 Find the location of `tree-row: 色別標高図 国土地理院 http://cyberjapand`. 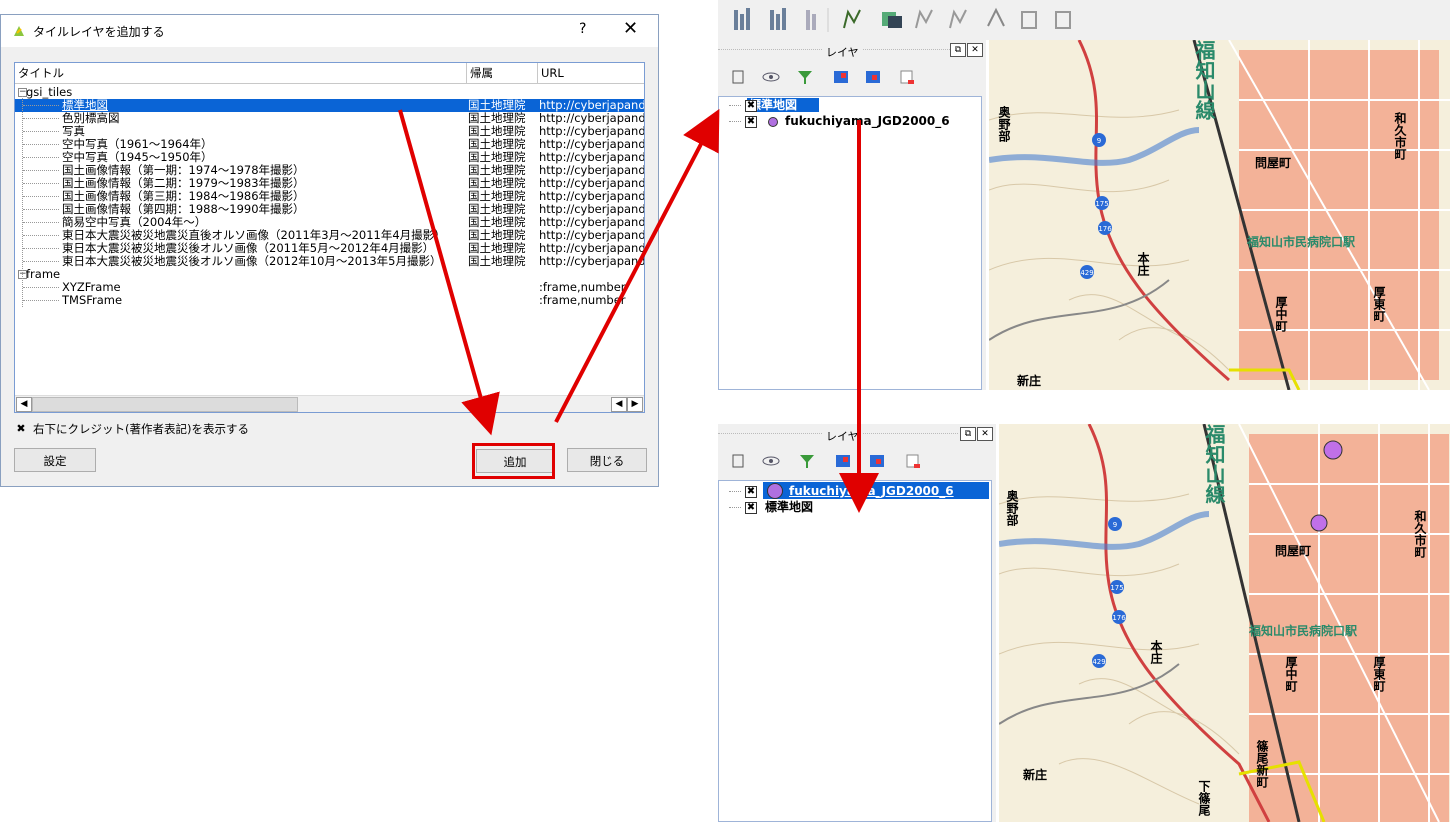

tree-row: 色別標高図 国土地理院 http://cyberjapand is located at coordinates (329, 118).